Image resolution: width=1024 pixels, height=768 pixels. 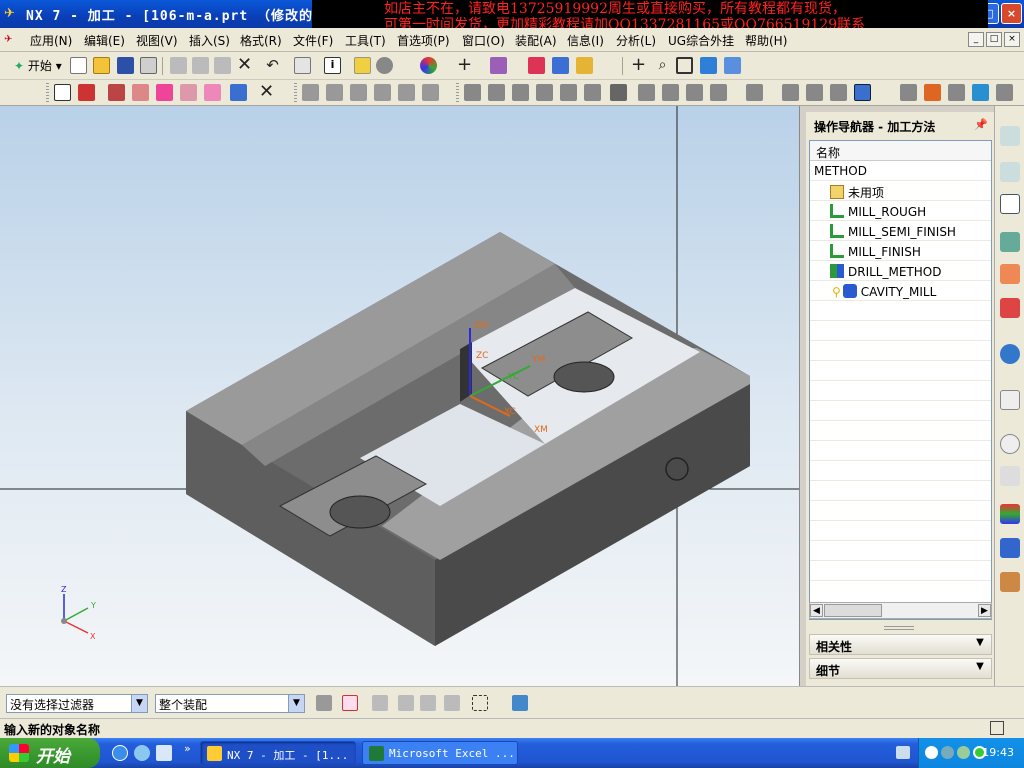 What do you see at coordinates (899, 628) in the screenshot?
I see `splitter-handle` at bounding box center [899, 628].